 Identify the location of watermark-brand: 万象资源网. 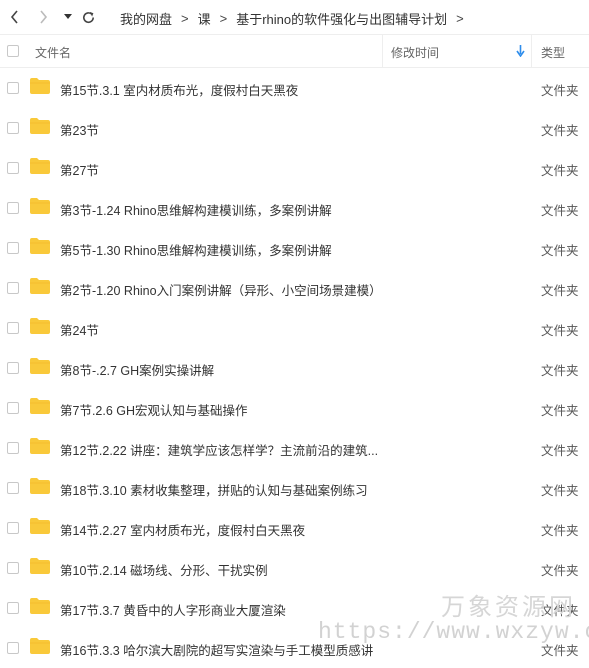
(508, 607).